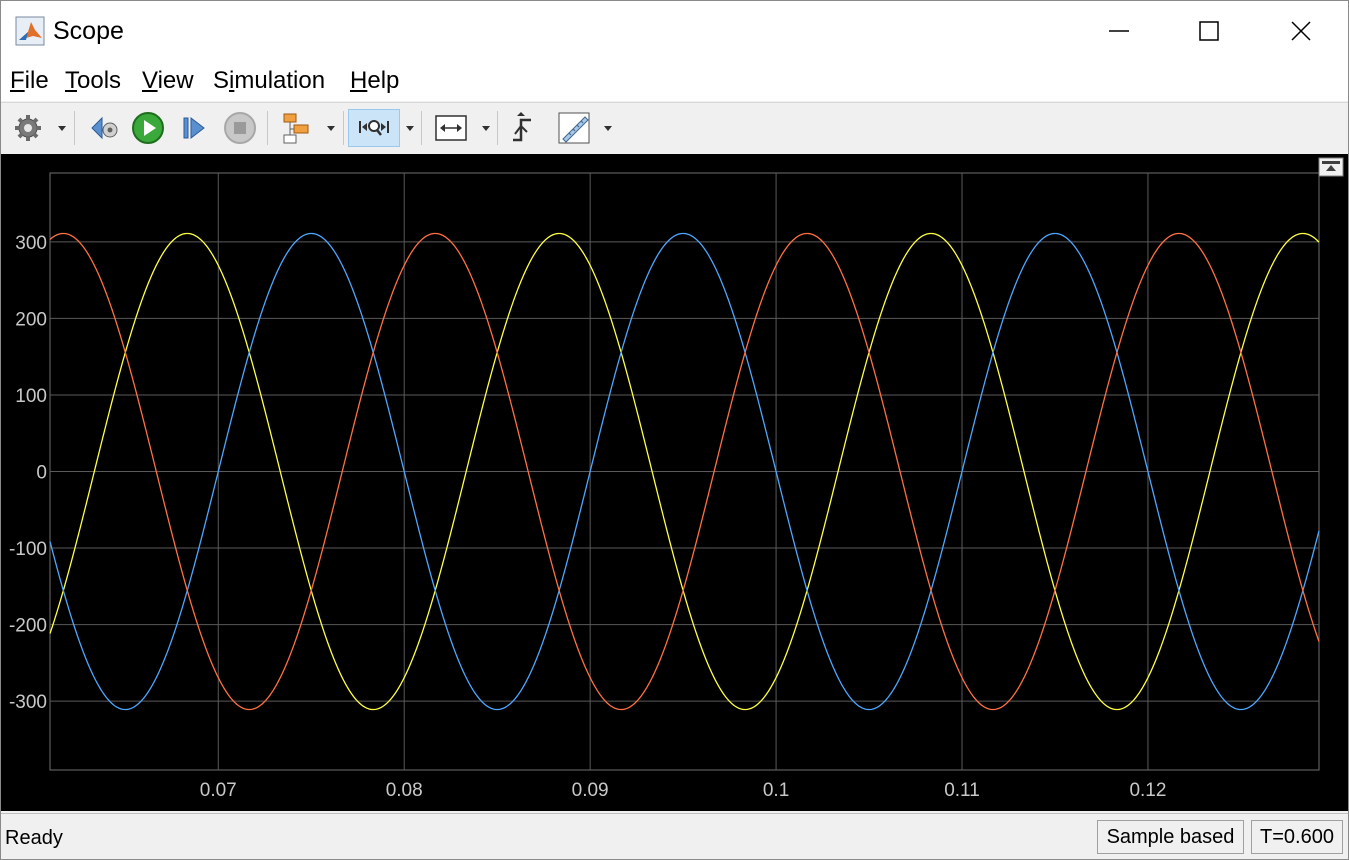  Describe the element at coordinates (1147, 790) in the screenshot. I see `x-tick-label: 0.12` at that location.